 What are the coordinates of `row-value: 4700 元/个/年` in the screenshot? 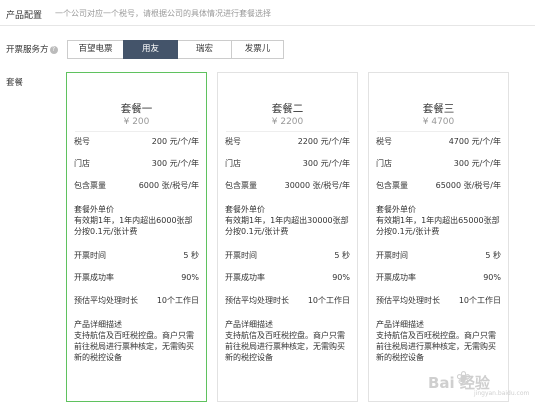 It's located at (474, 141).